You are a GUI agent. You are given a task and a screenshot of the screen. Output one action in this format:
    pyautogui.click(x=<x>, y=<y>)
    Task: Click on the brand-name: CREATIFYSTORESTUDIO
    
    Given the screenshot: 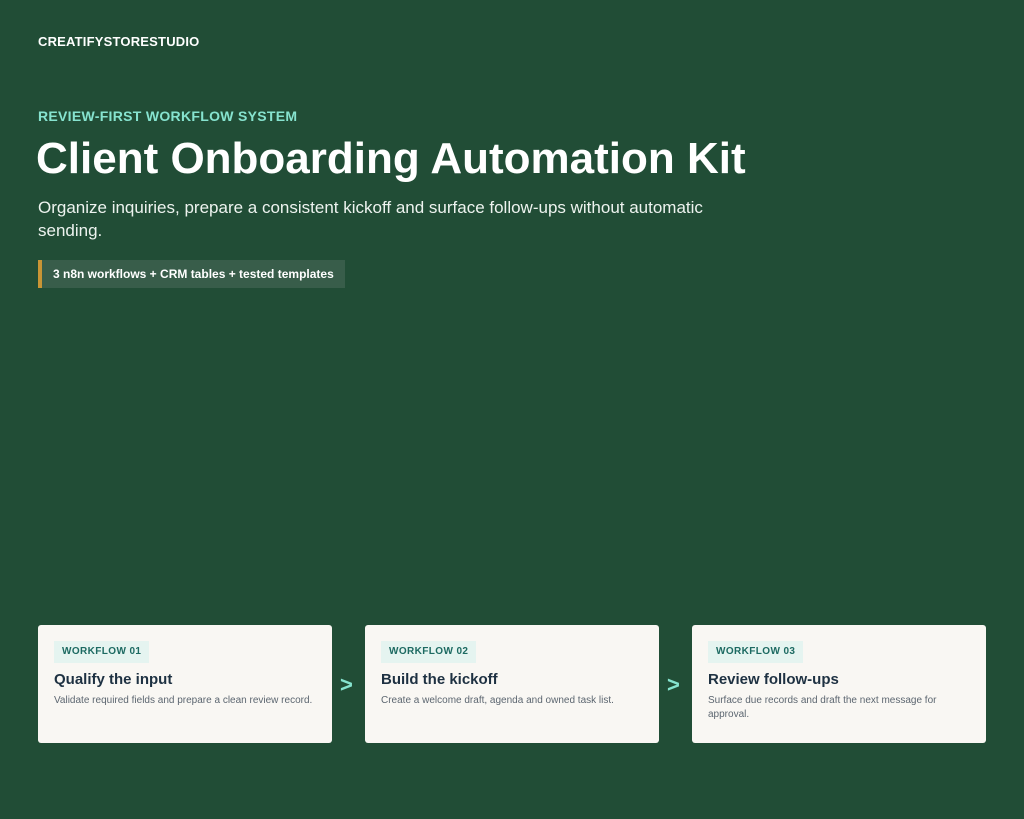 What is the action you would take?
    pyautogui.click(x=119, y=41)
    